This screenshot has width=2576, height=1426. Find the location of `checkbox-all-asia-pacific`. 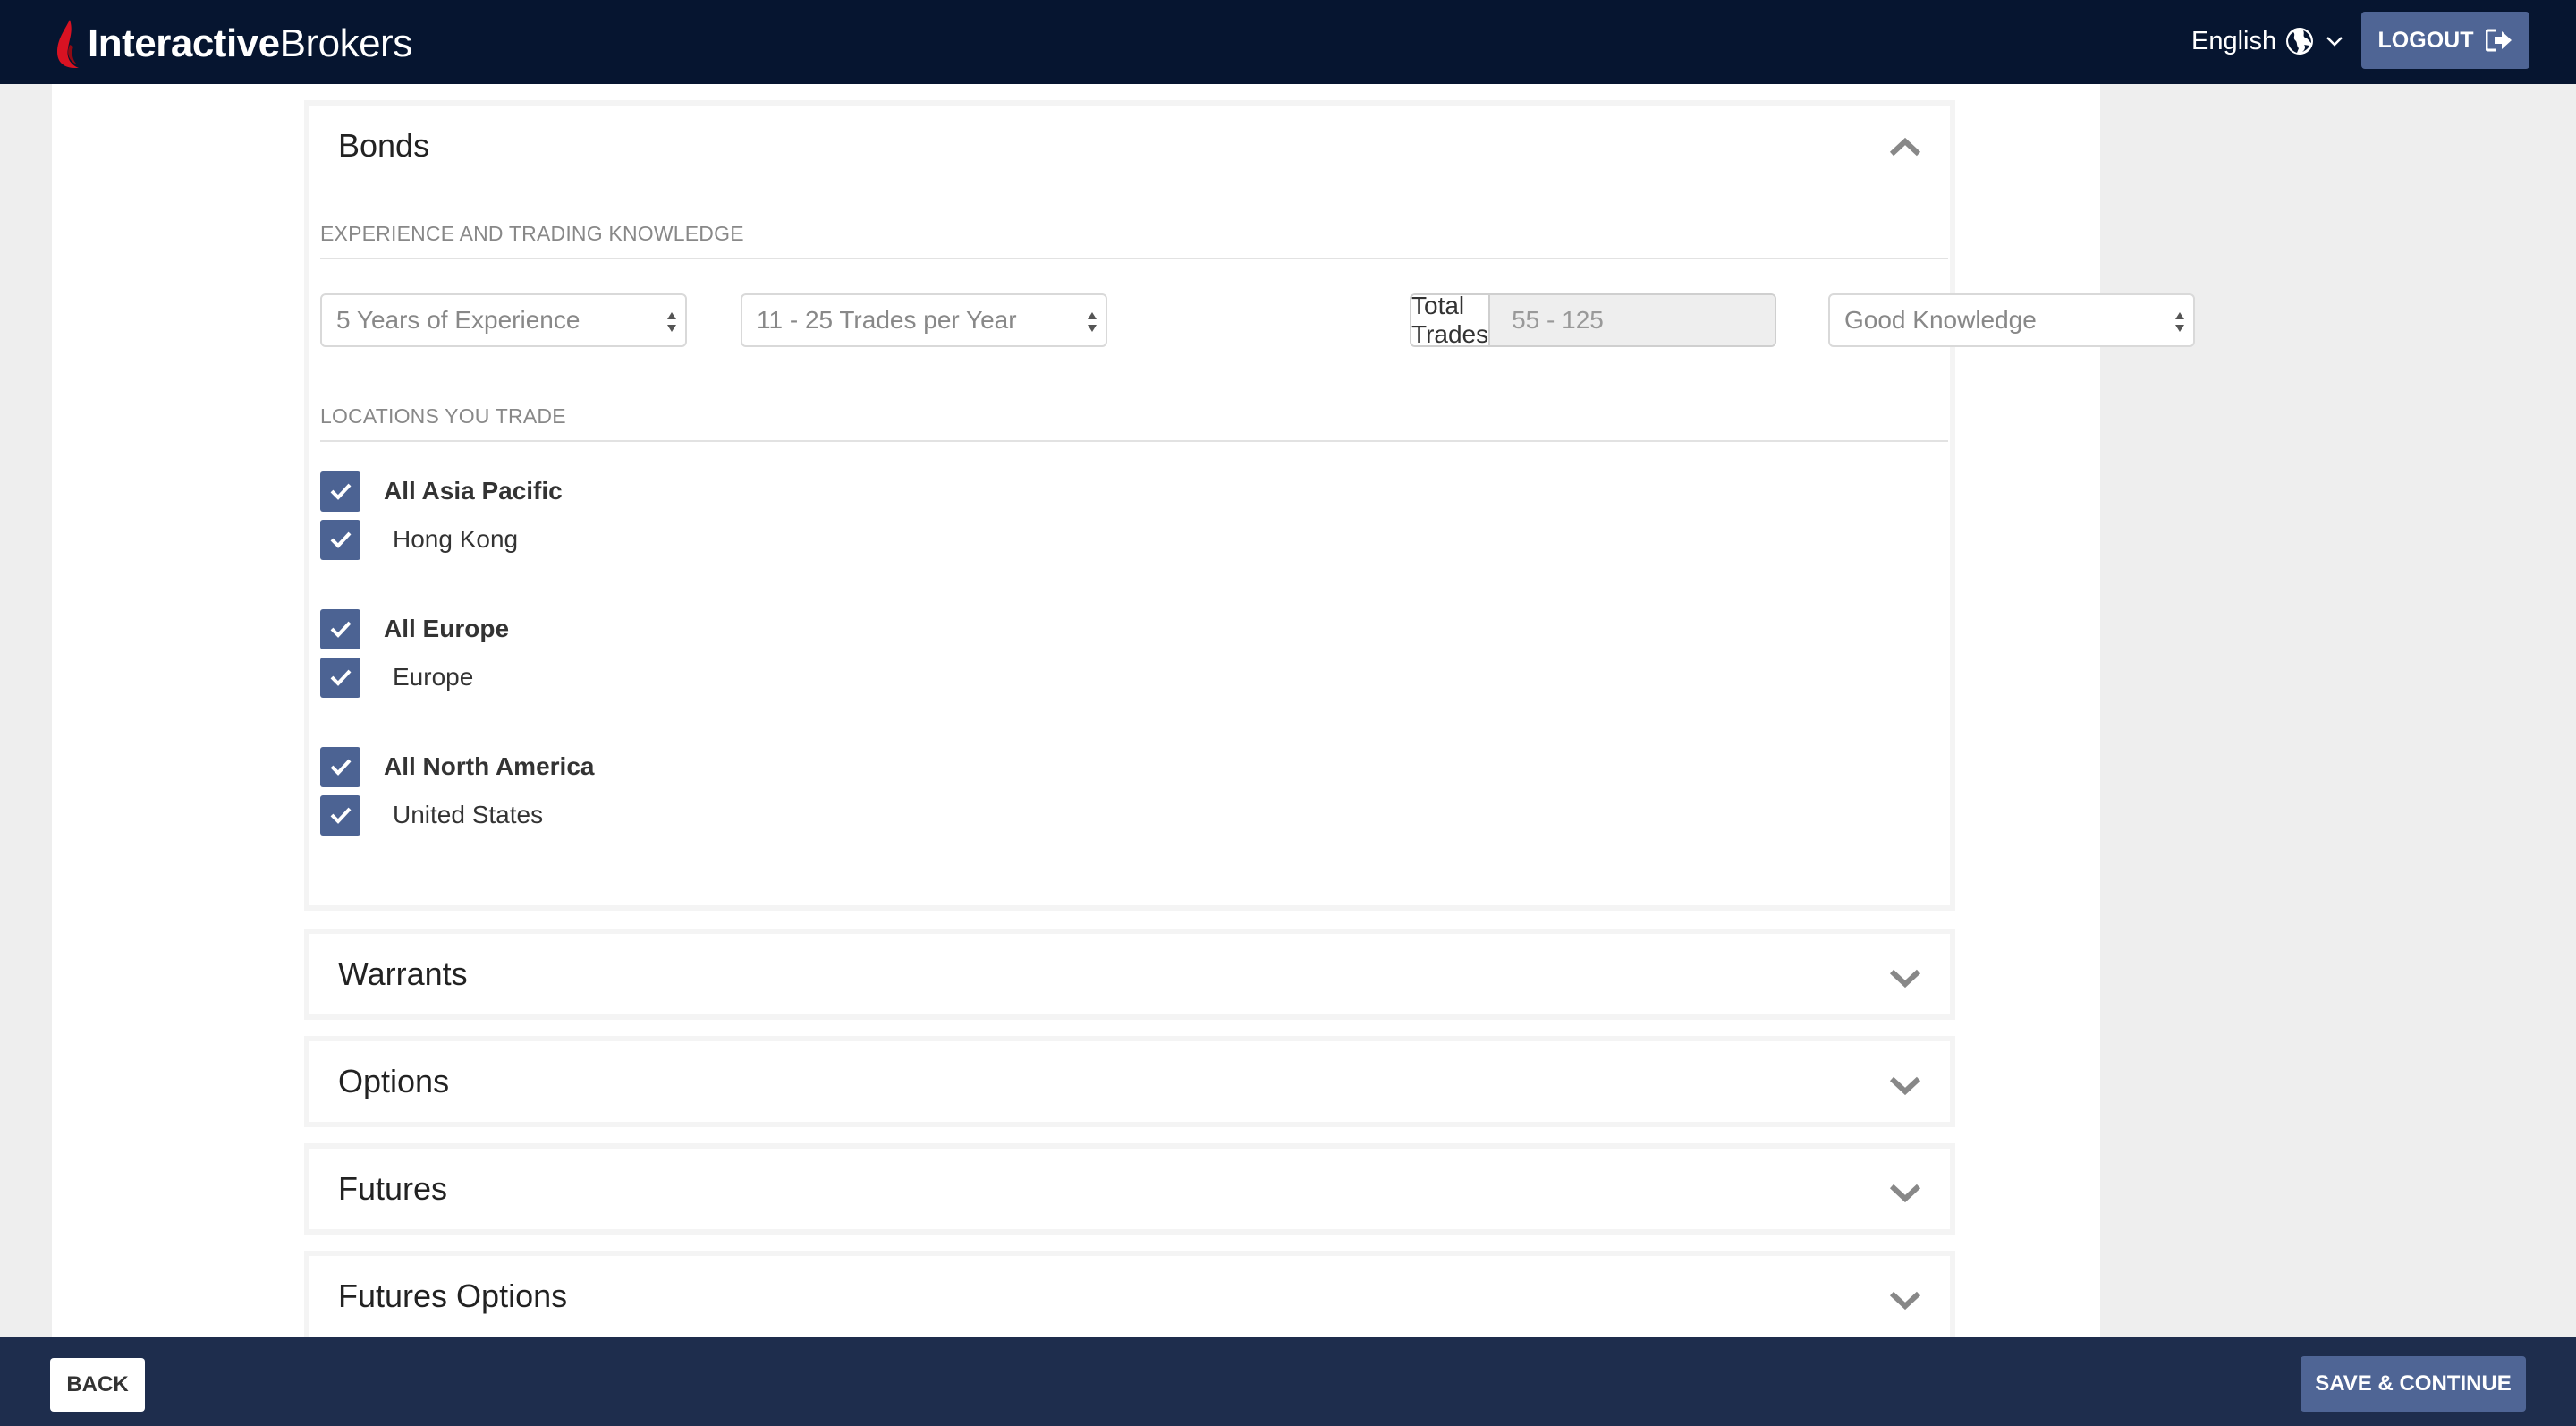

checkbox-all-asia-pacific is located at coordinates (340, 492).